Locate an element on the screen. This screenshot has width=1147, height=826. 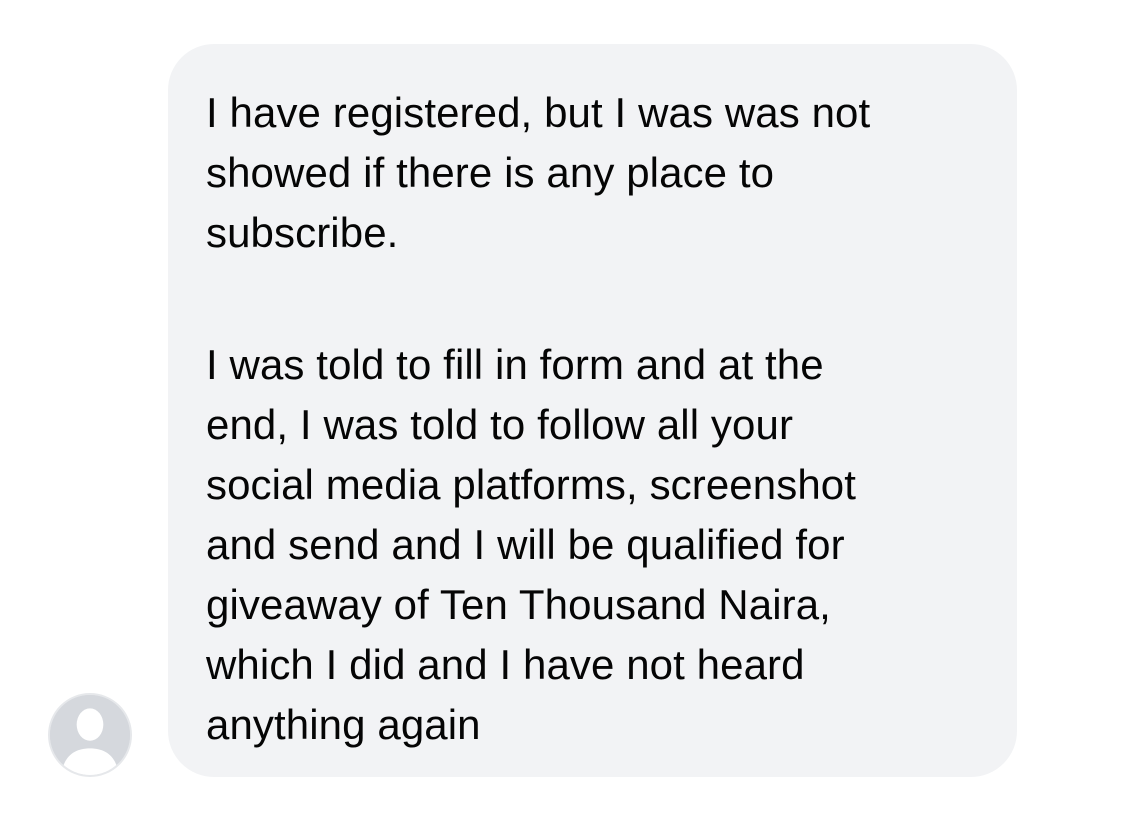
sender-avatar is located at coordinates (90, 735).